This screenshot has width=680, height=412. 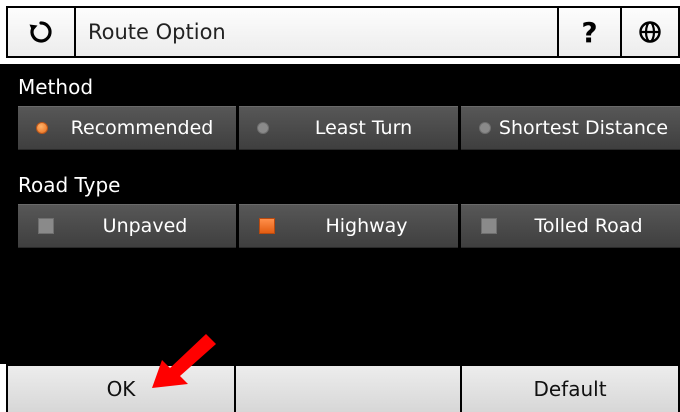 I want to click on road-type-option-unpaved: Unpaved, so click(x=127, y=226).